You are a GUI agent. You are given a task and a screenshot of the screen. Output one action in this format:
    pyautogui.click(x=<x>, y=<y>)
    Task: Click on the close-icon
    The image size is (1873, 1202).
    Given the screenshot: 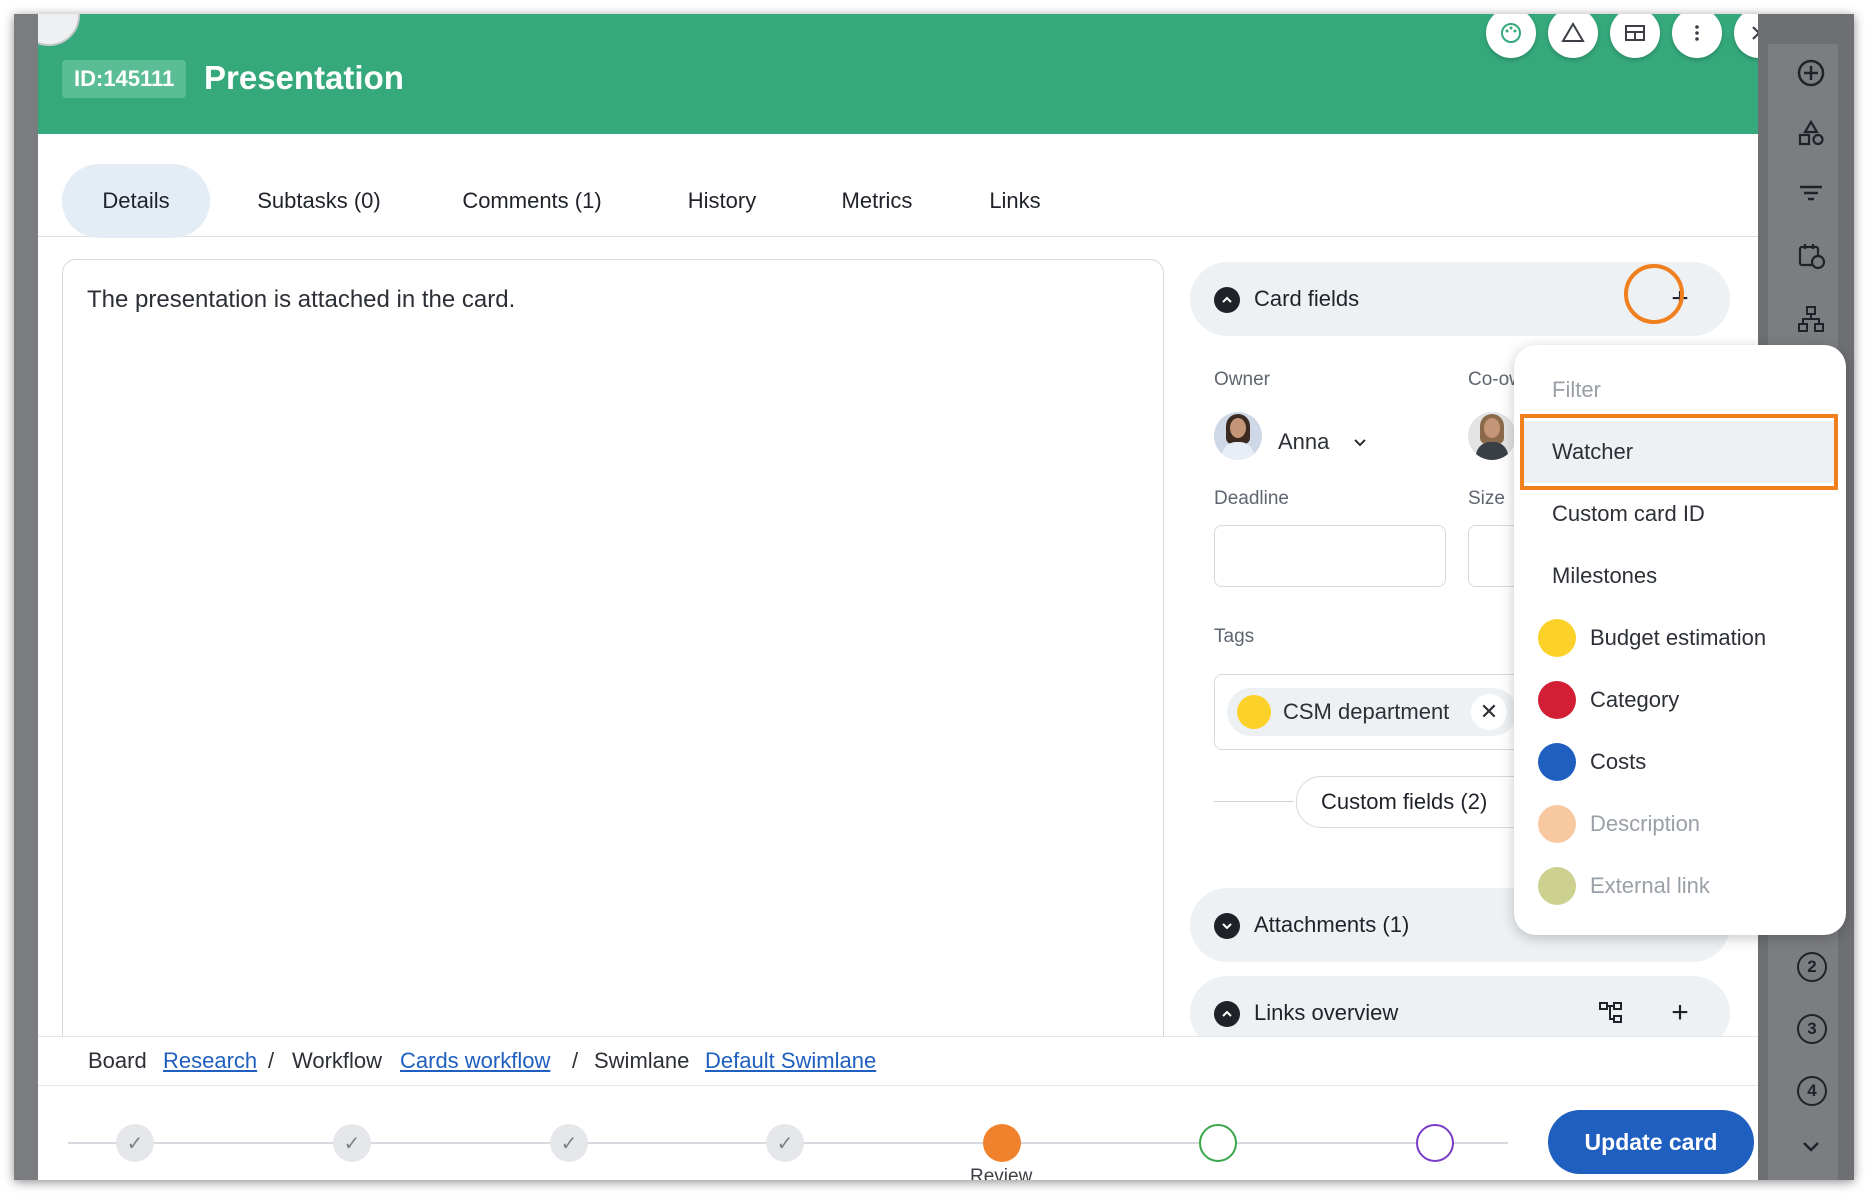 What is the action you would take?
    pyautogui.click(x=1746, y=36)
    